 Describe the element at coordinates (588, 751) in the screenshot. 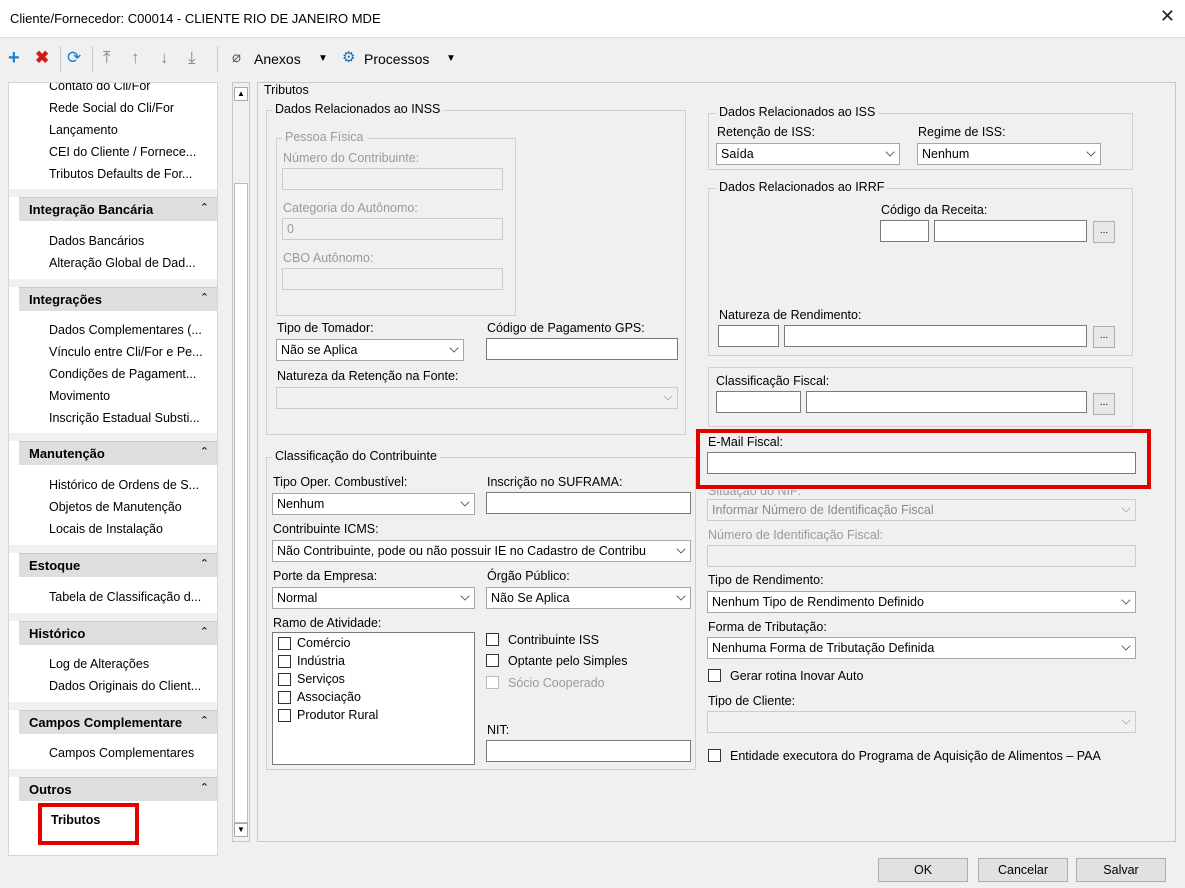

I see `nit-input` at that location.